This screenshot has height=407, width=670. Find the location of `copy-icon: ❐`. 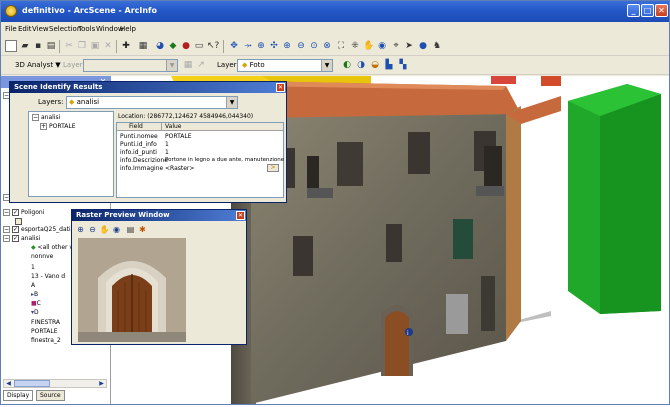

copy-icon: ❐ is located at coordinates (82, 46).